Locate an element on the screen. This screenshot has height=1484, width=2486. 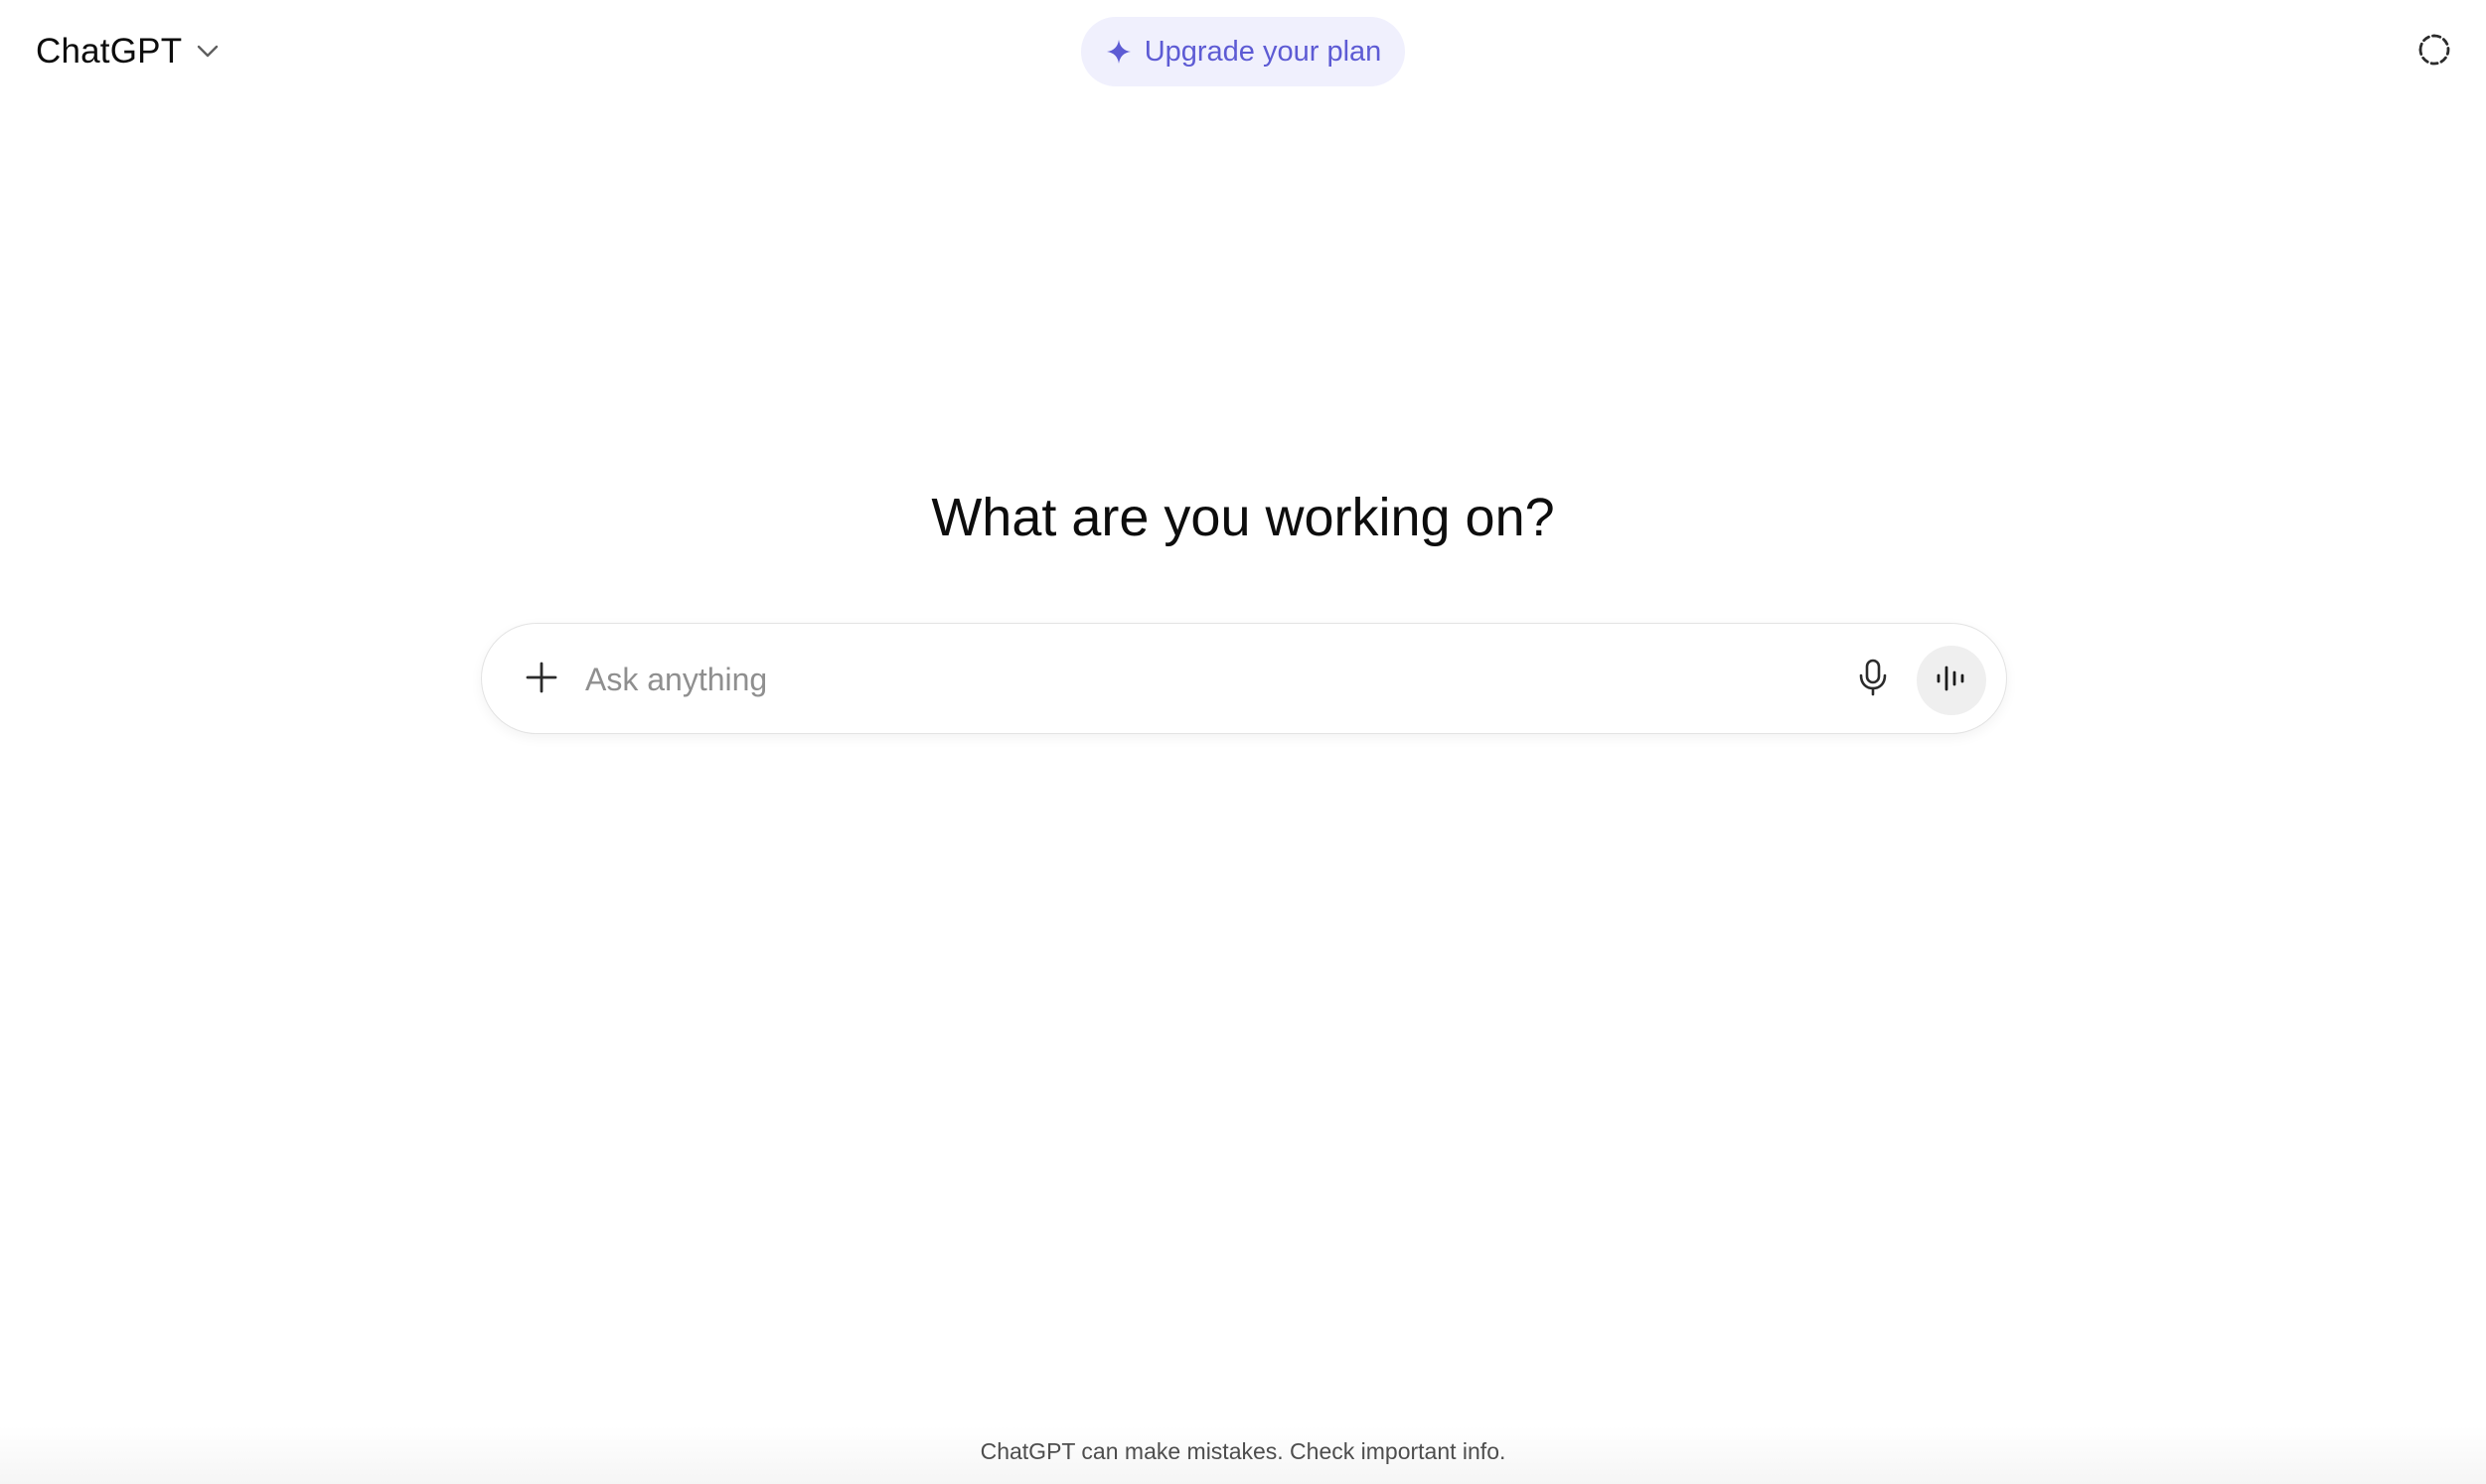
voice-mode-button is located at coordinates (1951, 680).